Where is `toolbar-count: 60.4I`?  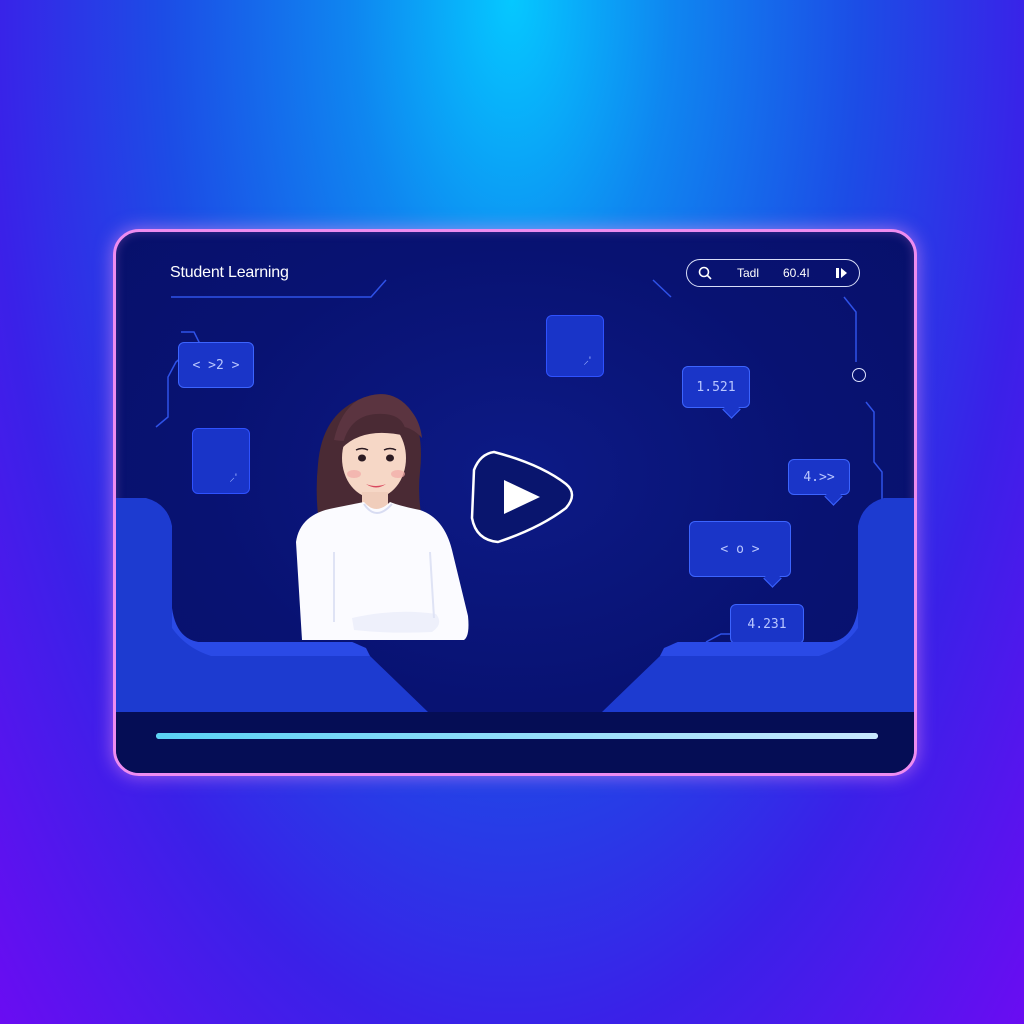
toolbar-count: 60.4I is located at coordinates (796, 273).